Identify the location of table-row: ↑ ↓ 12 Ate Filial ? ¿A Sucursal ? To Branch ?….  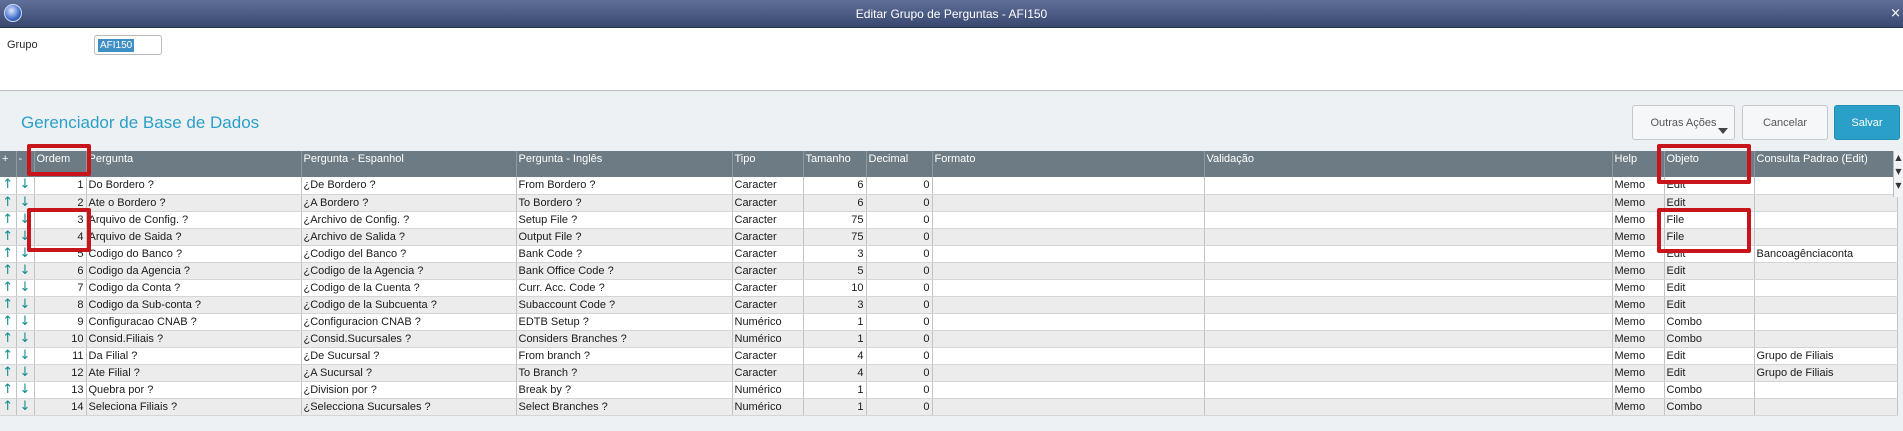
(949, 373).